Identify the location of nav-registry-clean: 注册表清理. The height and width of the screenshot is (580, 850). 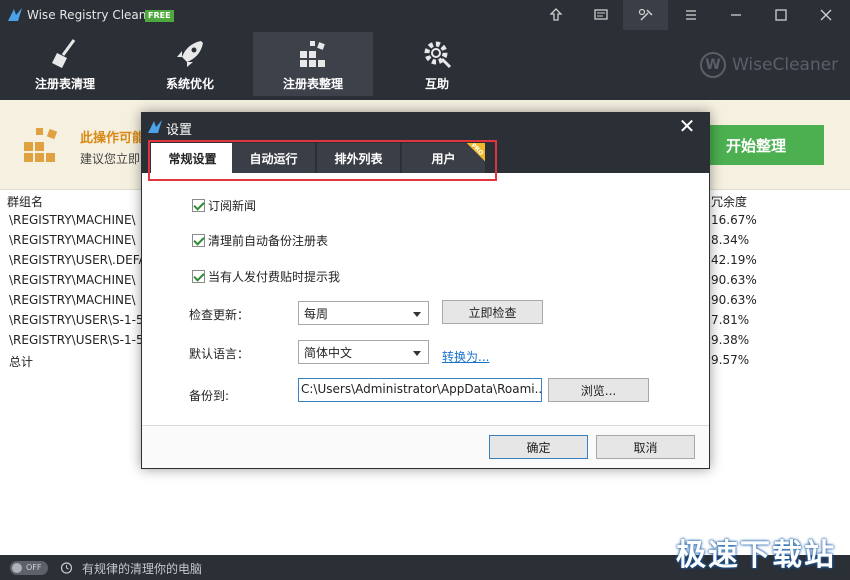
(65, 64).